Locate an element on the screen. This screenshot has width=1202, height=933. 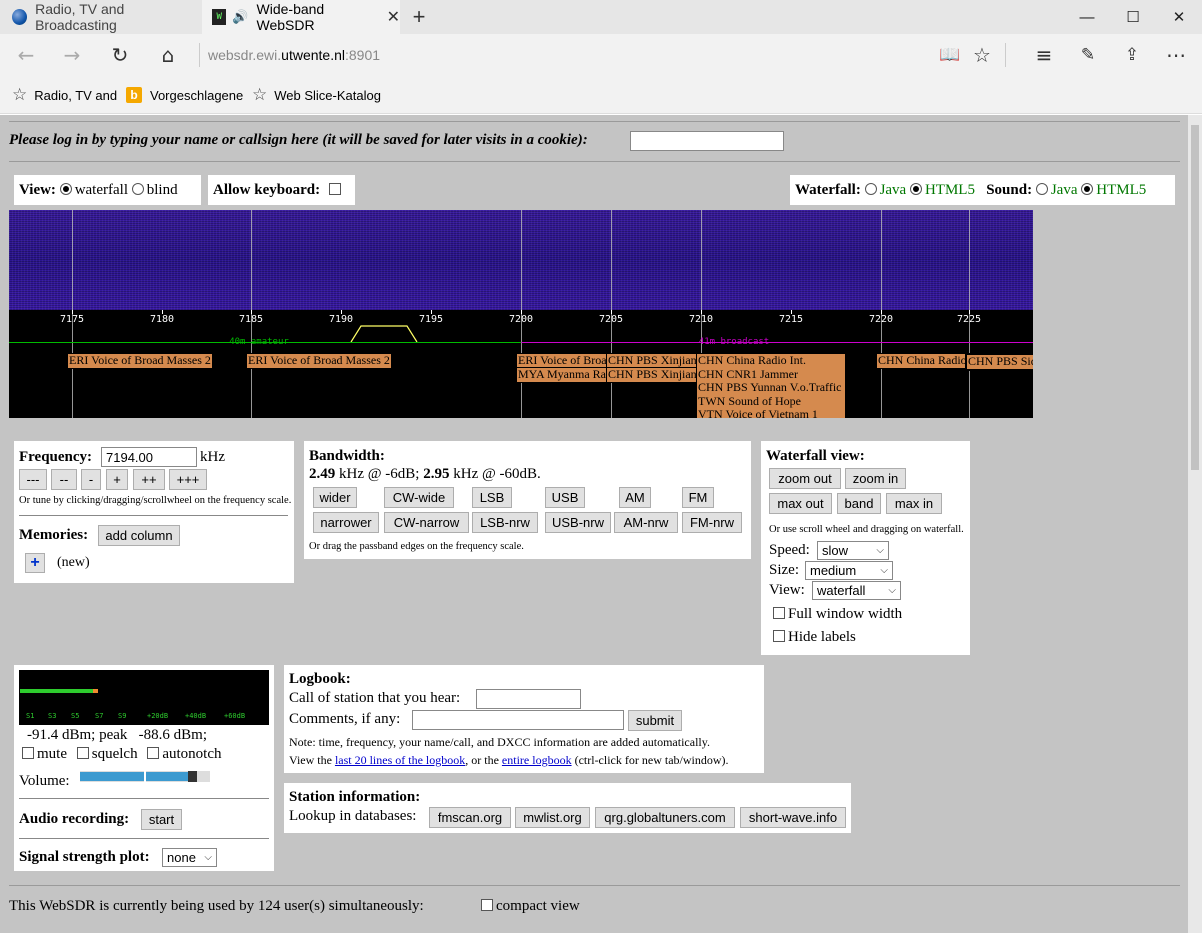
address-bar: websdr.ewi. utwente.nl:8901 is located at coordinates (294, 55).